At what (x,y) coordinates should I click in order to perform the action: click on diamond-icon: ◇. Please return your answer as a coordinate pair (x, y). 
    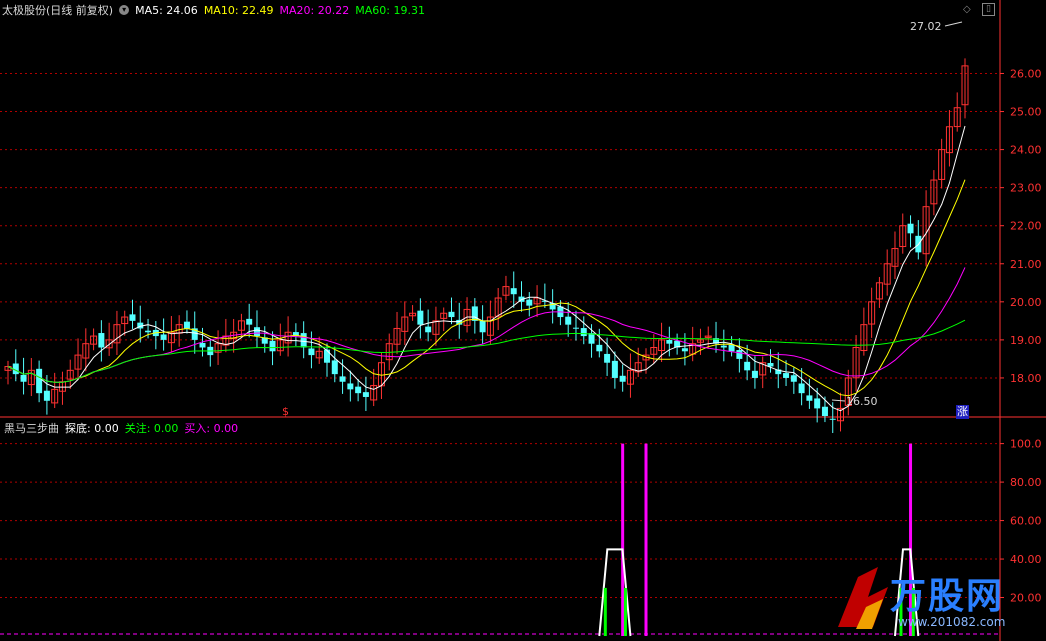
    Looking at the image, I should click on (967, 10).